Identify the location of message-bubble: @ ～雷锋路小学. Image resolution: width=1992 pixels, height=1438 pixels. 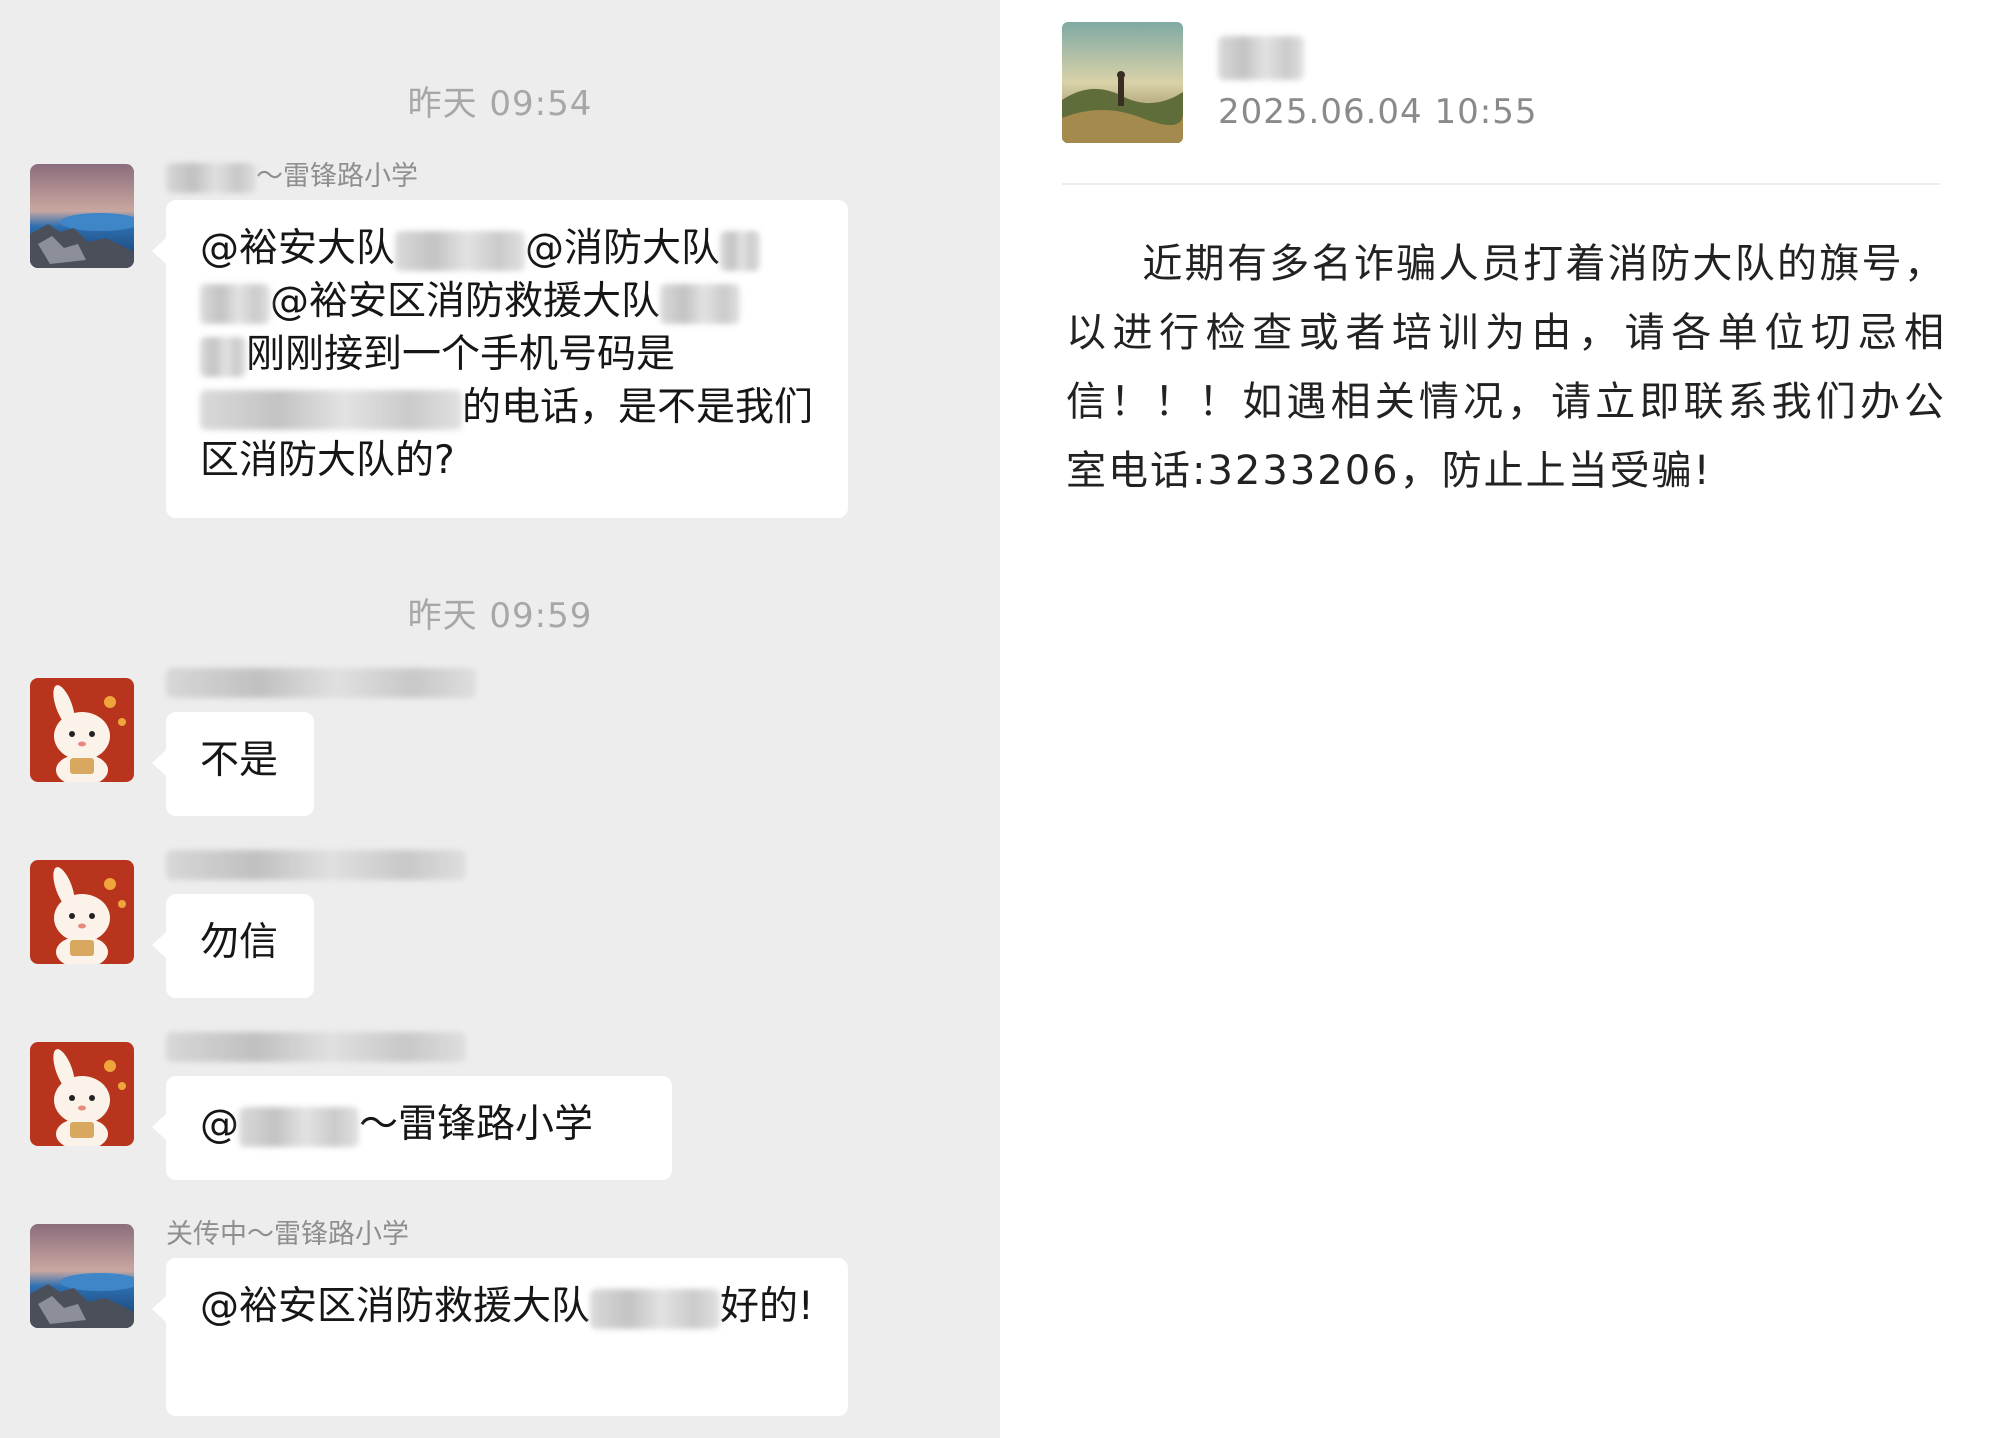
(412, 1128).